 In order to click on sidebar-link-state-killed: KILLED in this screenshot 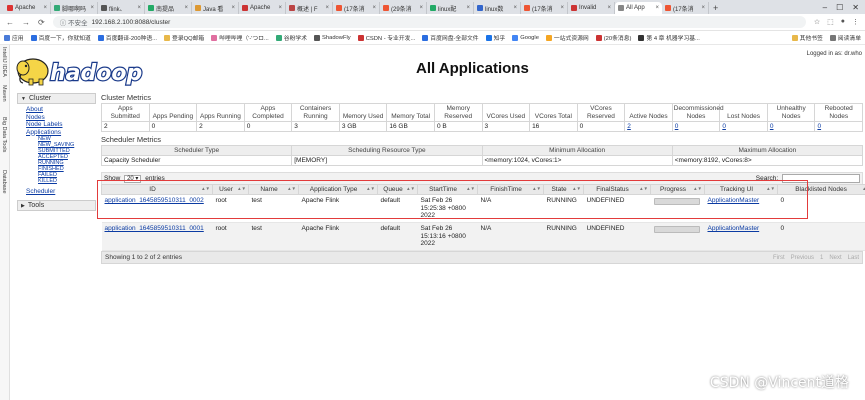, I will do `click(67, 181)`.